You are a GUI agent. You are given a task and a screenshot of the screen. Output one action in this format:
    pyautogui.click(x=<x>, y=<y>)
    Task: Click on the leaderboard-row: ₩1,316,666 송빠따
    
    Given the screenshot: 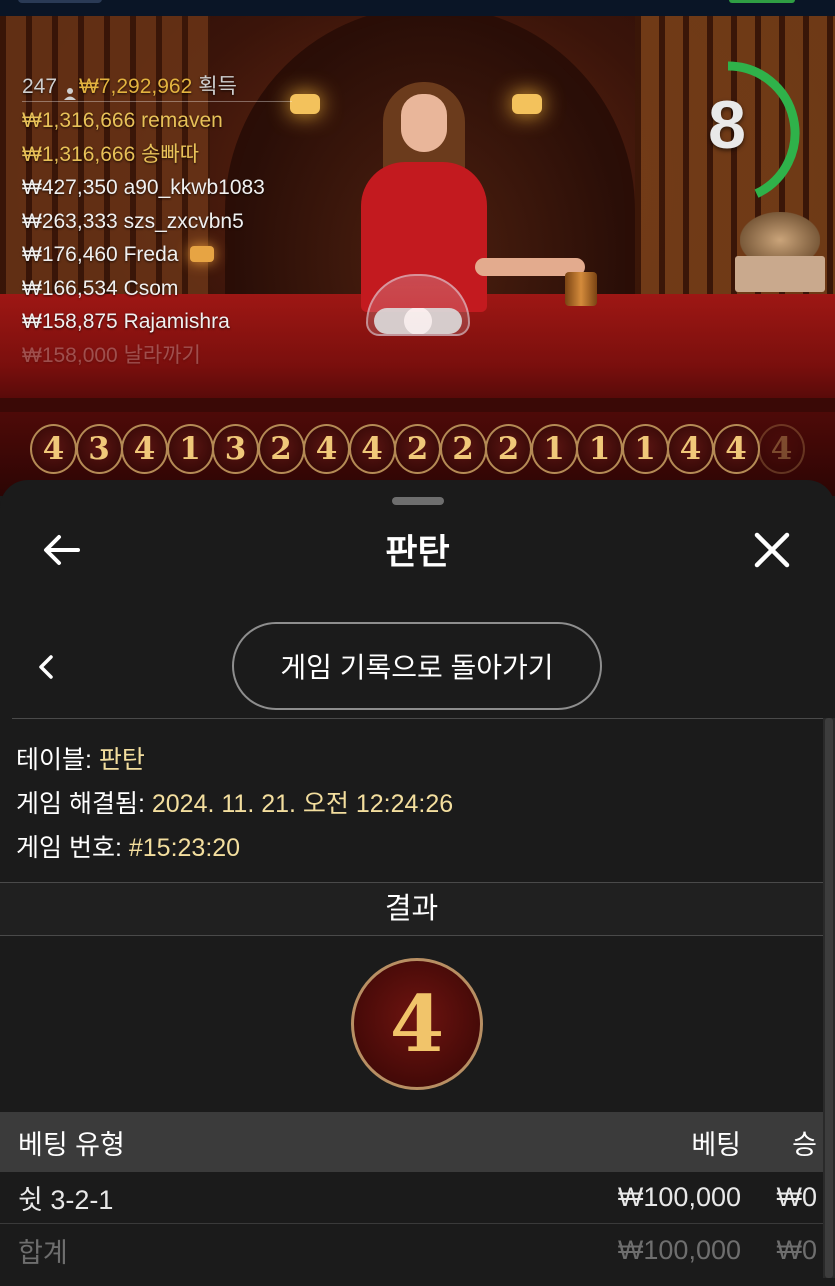 What is the action you would take?
    pyautogui.click(x=111, y=154)
    